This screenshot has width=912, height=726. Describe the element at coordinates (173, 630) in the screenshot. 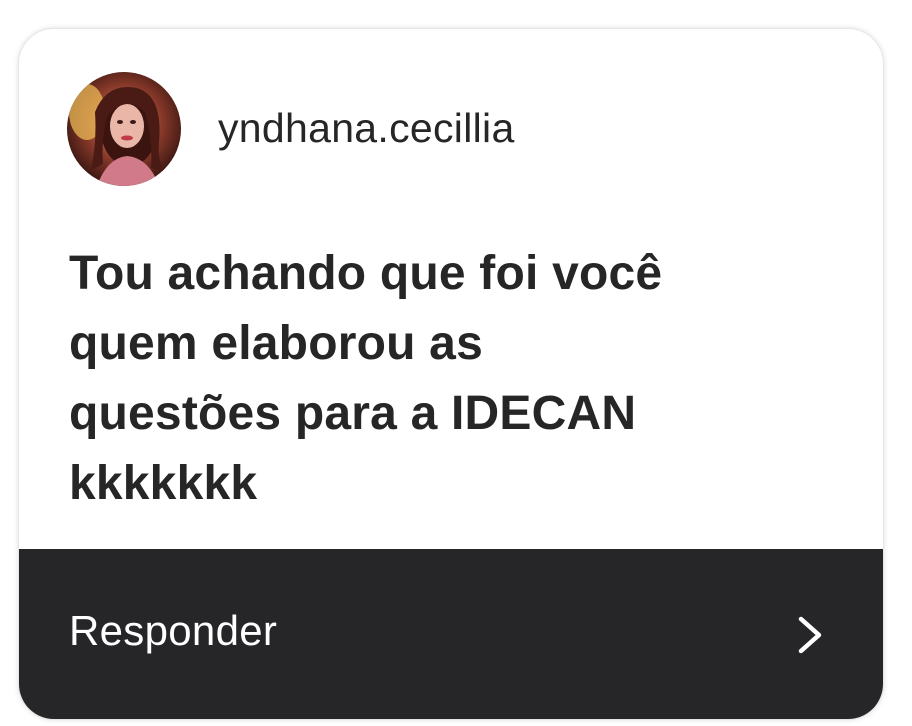

I see `reply-label: Responder` at that location.